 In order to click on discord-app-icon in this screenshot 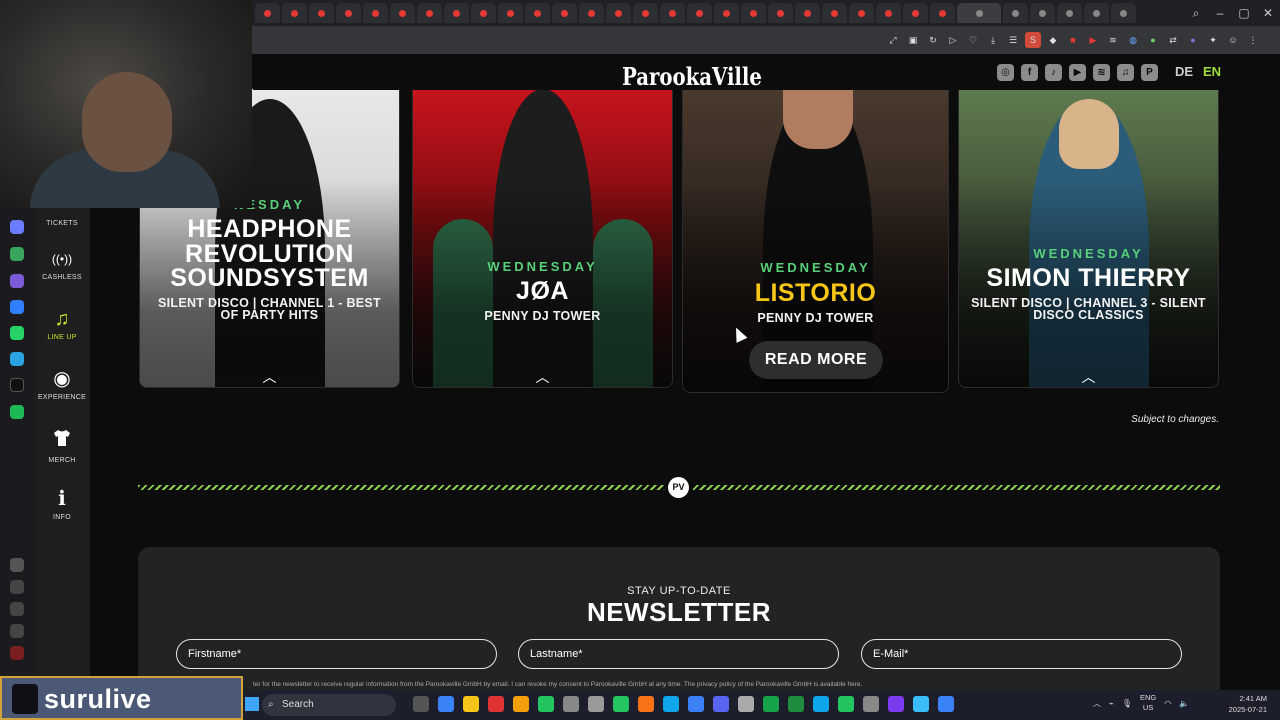, I will do `click(17, 281)`.